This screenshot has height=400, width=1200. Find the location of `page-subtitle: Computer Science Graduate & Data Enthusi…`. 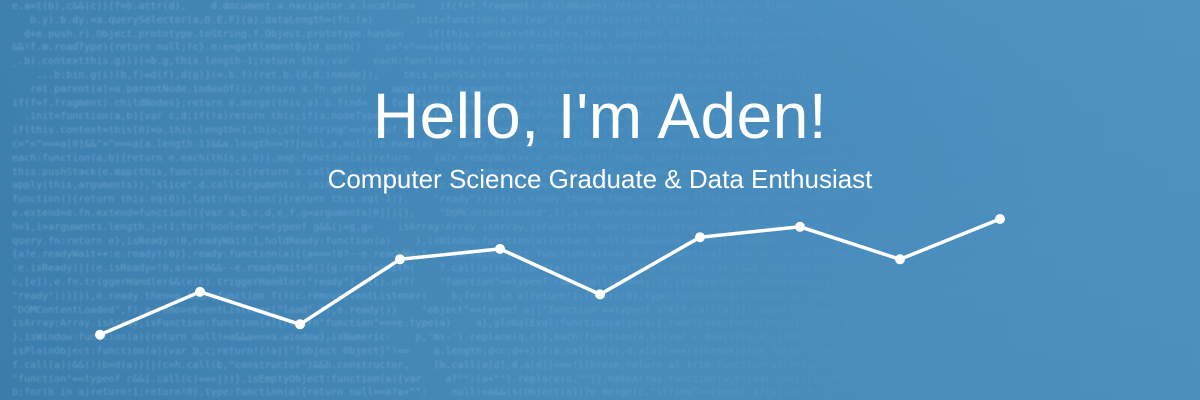

page-subtitle: Computer Science Graduate & Data Enthusi… is located at coordinates (600, 179).